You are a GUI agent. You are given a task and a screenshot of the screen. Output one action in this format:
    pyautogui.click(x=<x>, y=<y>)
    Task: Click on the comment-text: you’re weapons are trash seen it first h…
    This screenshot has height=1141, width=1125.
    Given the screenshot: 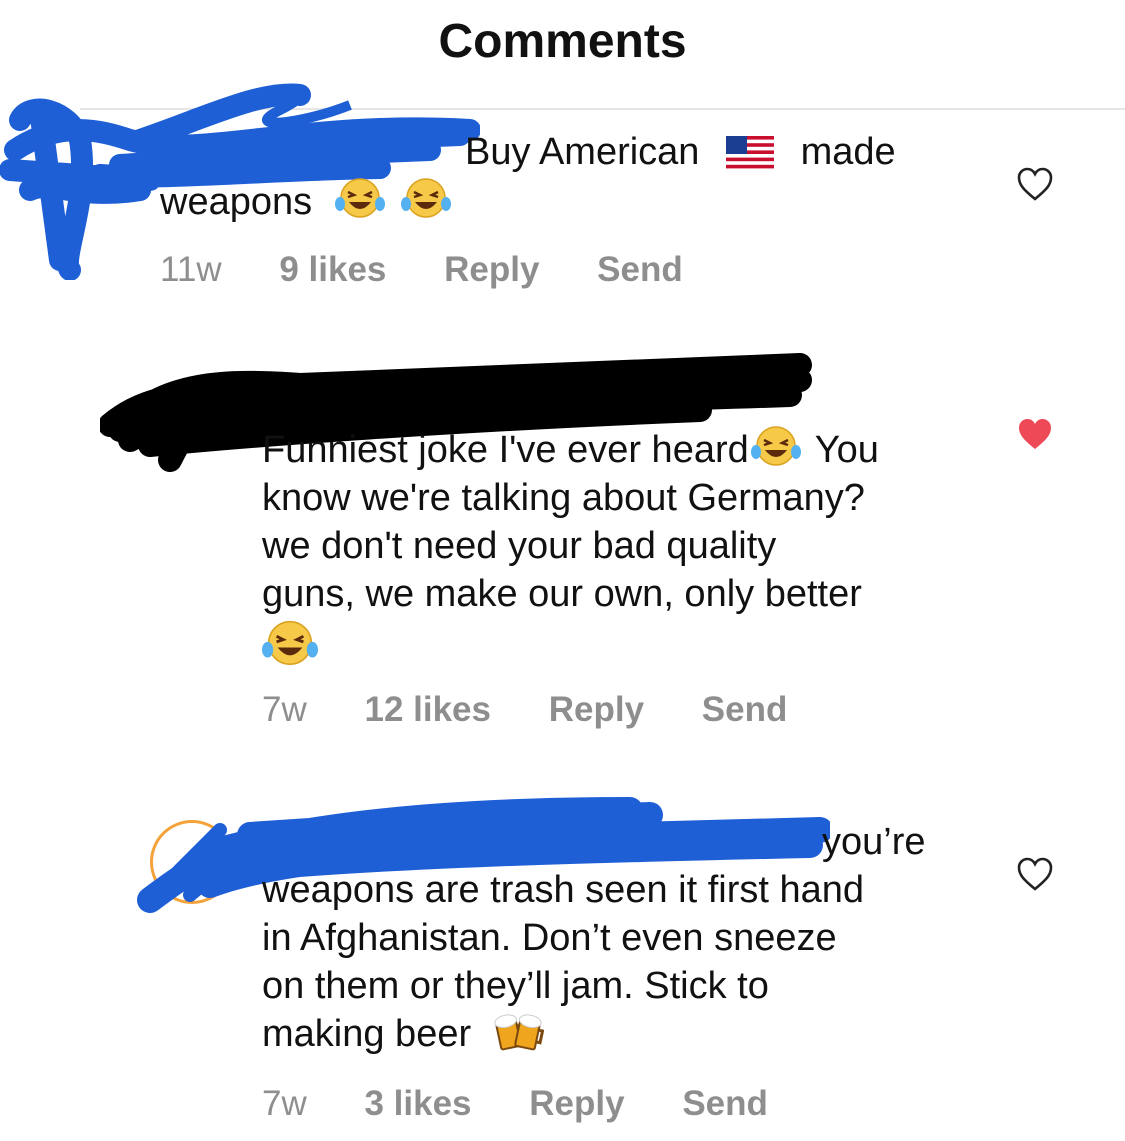 What is the action you would take?
    pyautogui.click(x=622, y=938)
    